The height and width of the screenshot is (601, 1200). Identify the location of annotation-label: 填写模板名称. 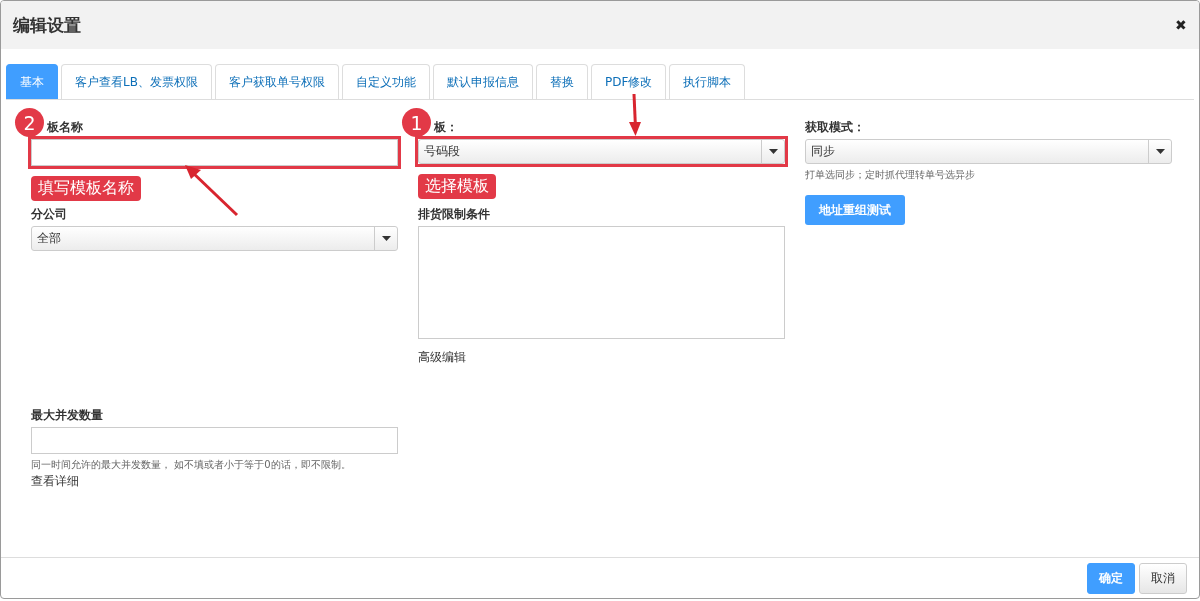
(86, 188).